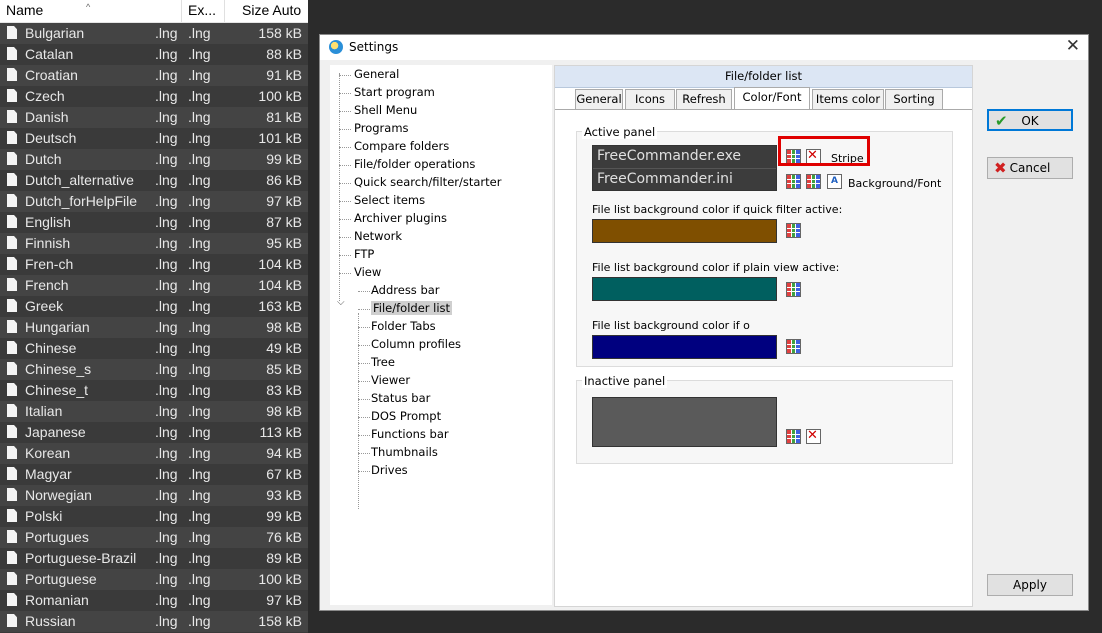 Image resolution: width=1102 pixels, height=633 pixels. What do you see at coordinates (154, 621) in the screenshot?
I see `file-row: Russian .lng .lng 158 kB` at bounding box center [154, 621].